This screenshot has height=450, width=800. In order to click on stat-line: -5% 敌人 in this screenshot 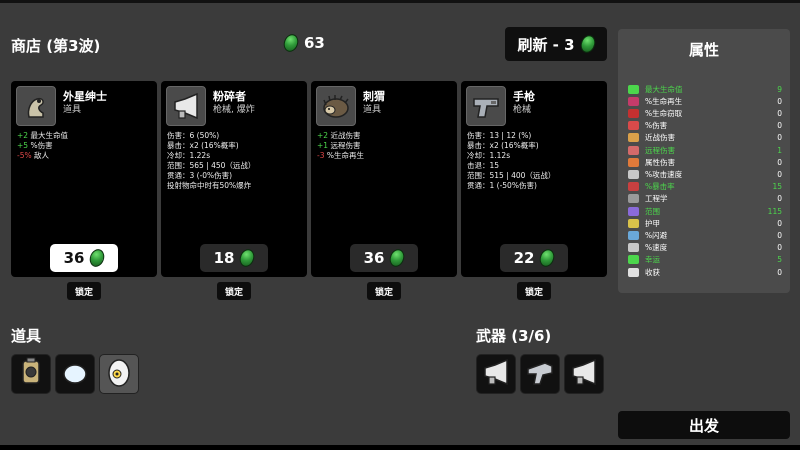, I will do `click(33, 155)`.